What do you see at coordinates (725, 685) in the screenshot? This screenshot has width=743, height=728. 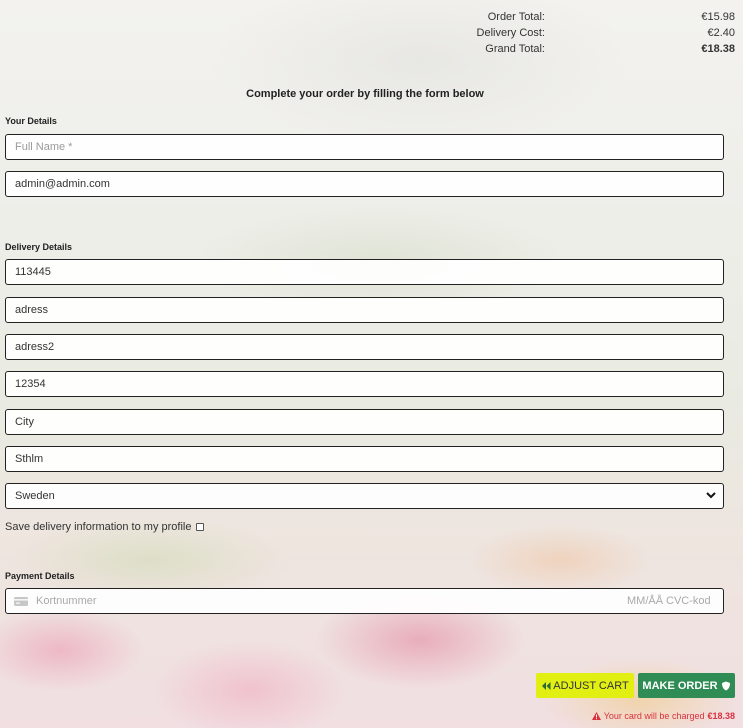 I see `shield-icon` at bounding box center [725, 685].